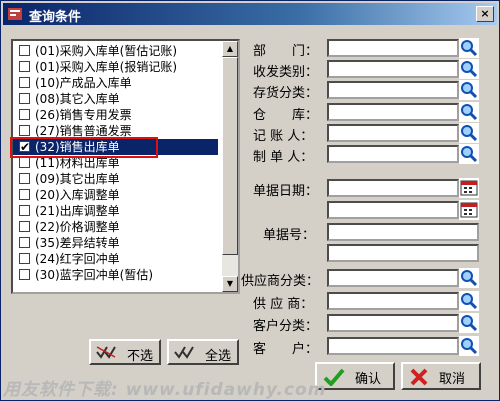  What do you see at coordinates (393, 188) in the screenshot?
I see `doc-date-input` at bounding box center [393, 188].